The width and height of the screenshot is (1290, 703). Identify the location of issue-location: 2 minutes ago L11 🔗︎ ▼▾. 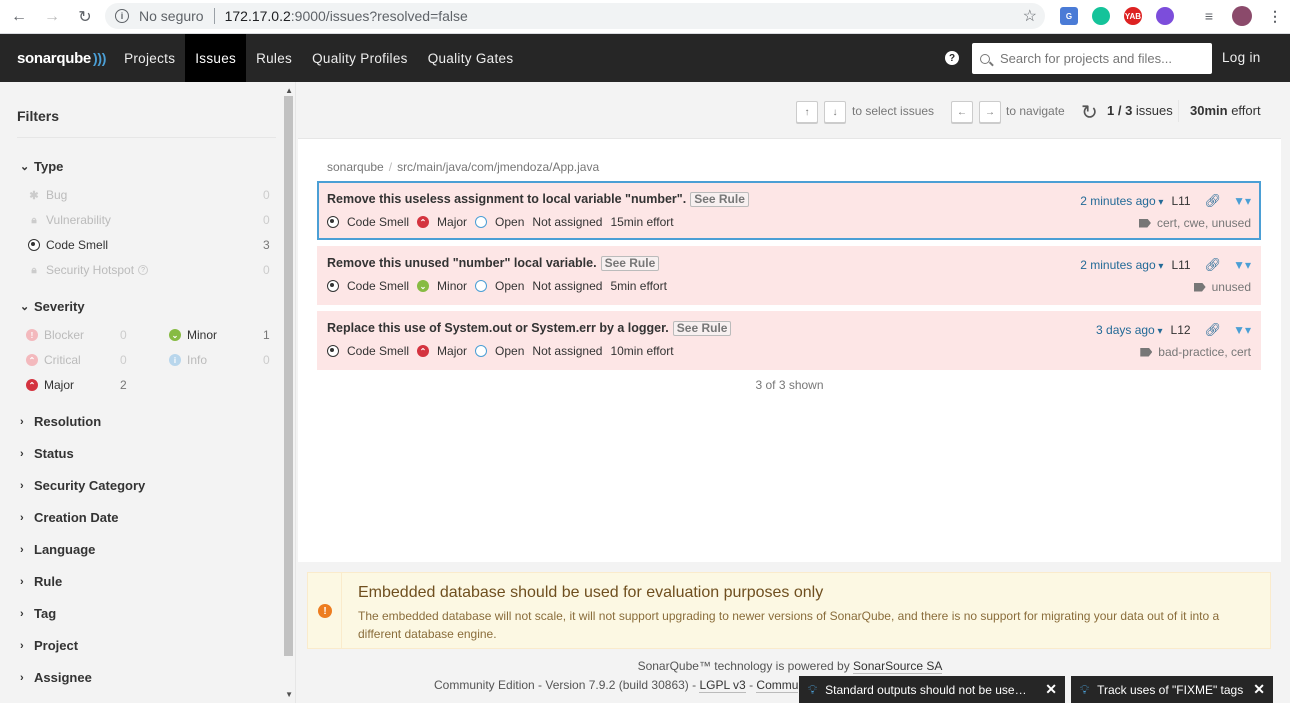
(1165, 201).